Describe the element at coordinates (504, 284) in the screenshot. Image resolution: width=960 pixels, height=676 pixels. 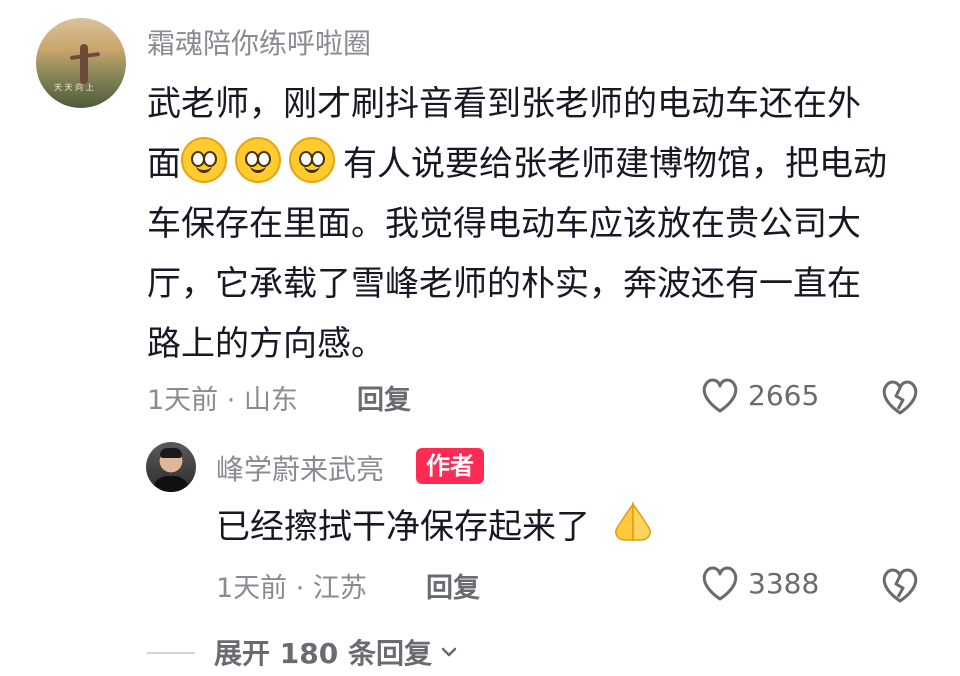
I see `comment-line-4: 厅，它承载了雪峰老师的朴实，奔波还有一直在` at that location.